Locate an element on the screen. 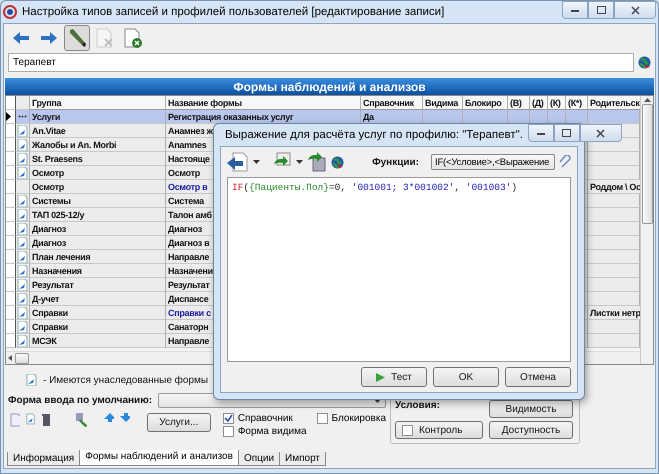  table-cell: МСЭК is located at coordinates (98, 341).